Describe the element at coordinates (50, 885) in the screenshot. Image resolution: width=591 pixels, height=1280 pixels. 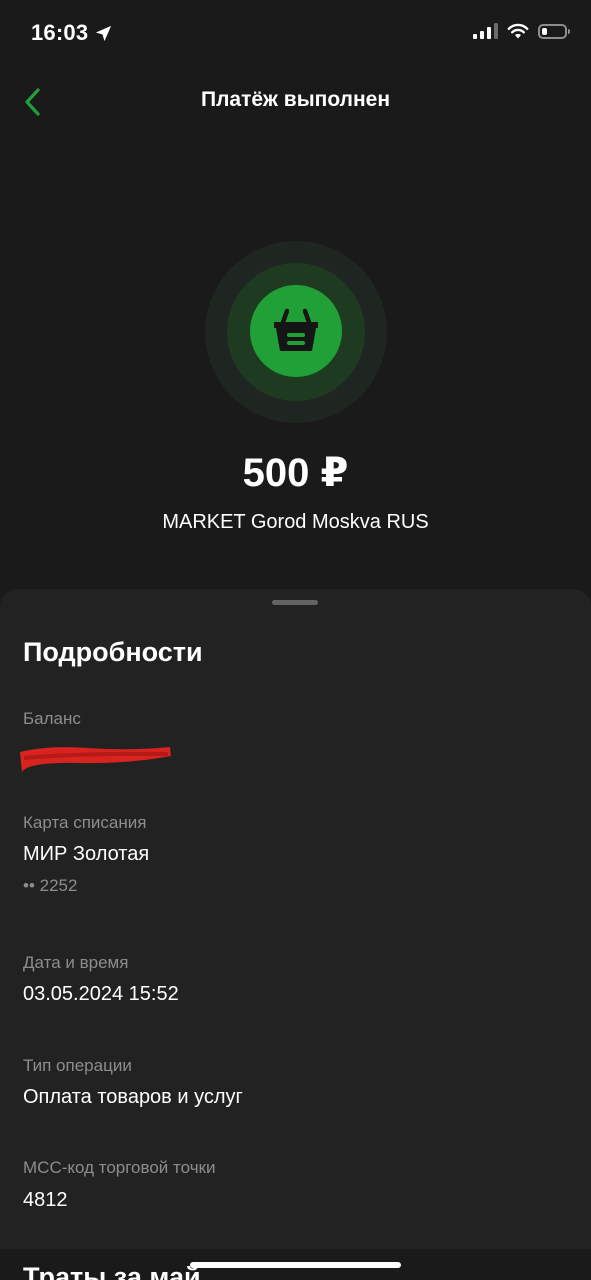
I see `card-number: •• 2252` at that location.